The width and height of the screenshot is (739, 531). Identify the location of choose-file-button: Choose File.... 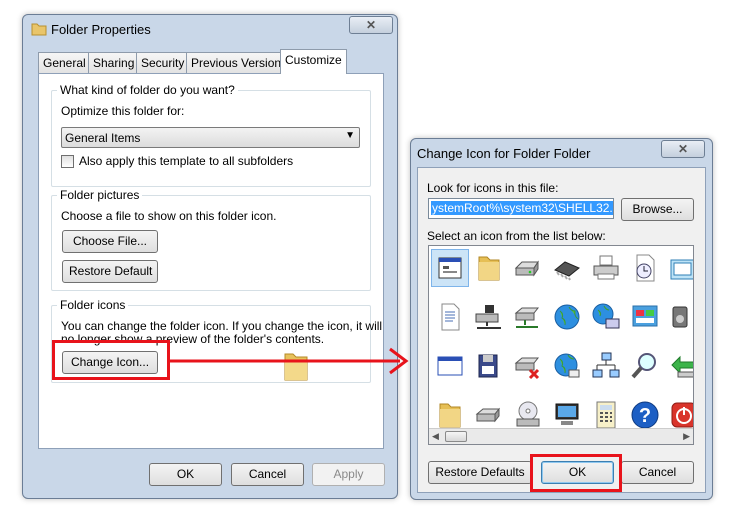
(110, 241).